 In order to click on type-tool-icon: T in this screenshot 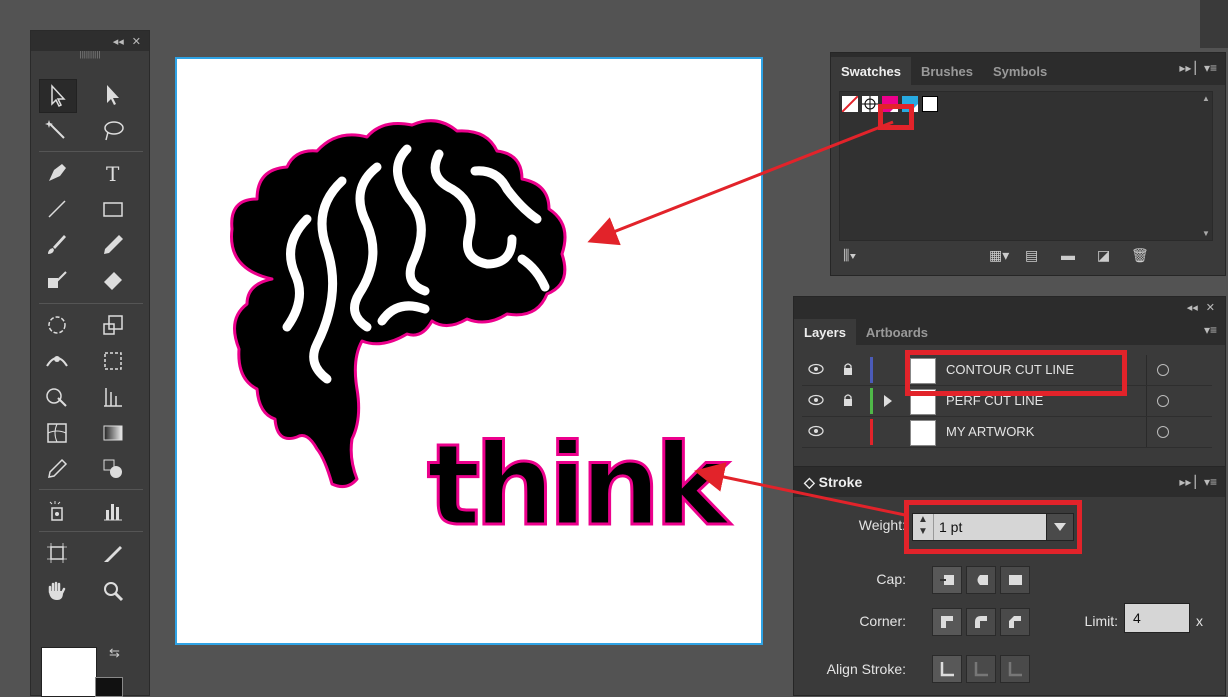, I will do `click(113, 173)`.